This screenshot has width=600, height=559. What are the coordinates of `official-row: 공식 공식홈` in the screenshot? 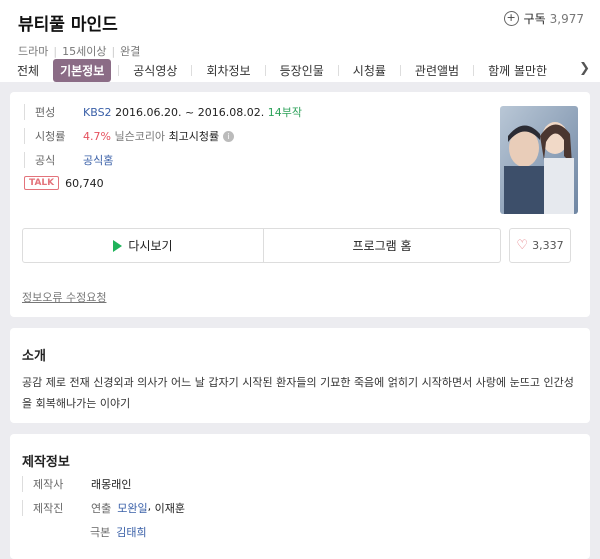 It's located at (249, 160).